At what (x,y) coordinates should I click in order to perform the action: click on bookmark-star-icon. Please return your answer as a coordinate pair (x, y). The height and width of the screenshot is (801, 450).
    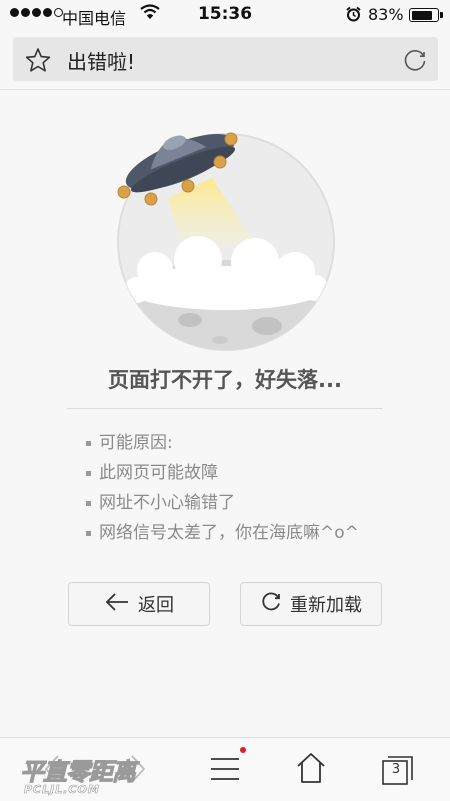
    Looking at the image, I should click on (38, 62).